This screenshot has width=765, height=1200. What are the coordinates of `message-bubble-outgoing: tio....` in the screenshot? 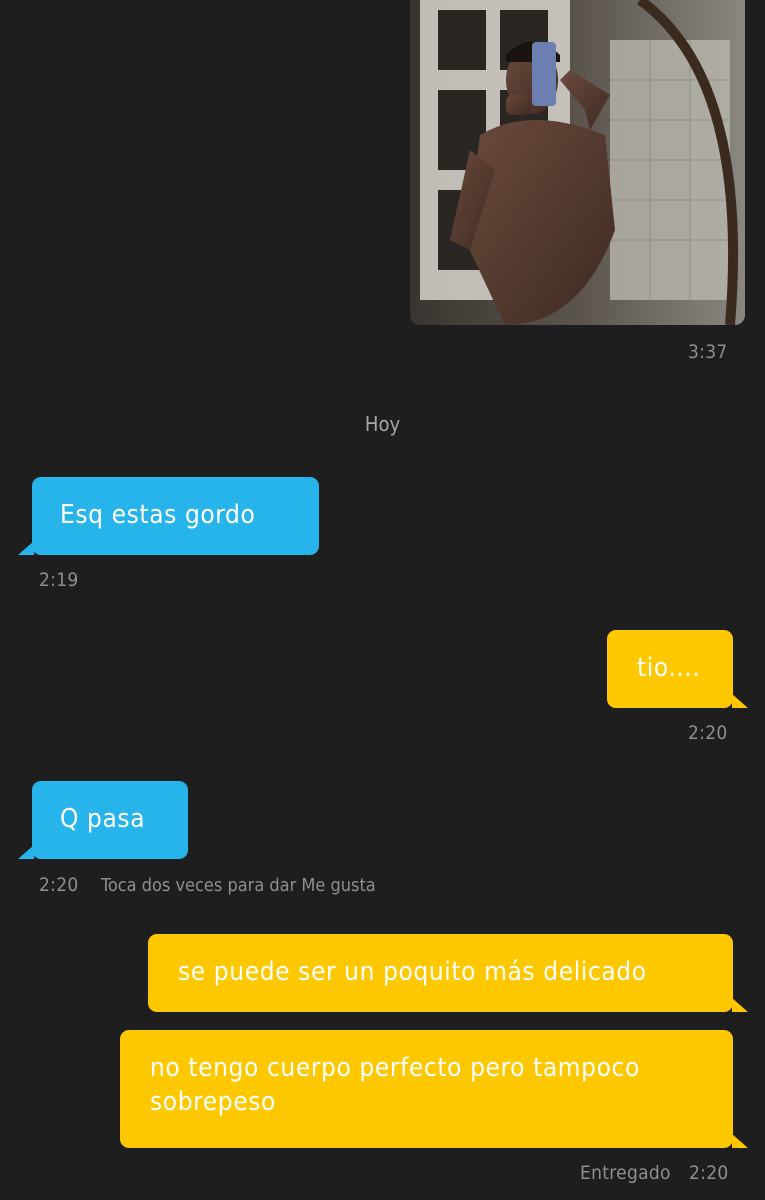 It's located at (670, 669).